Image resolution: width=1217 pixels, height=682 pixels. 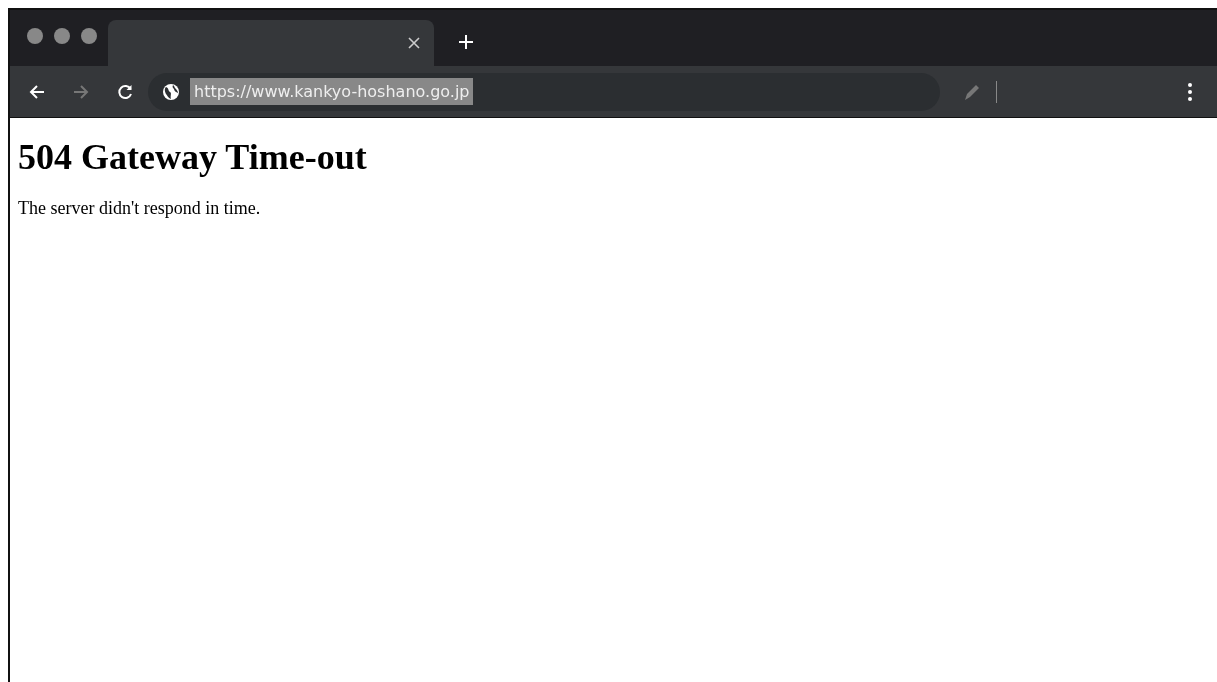 I want to click on back-arrow-icon, so click(x=37, y=91).